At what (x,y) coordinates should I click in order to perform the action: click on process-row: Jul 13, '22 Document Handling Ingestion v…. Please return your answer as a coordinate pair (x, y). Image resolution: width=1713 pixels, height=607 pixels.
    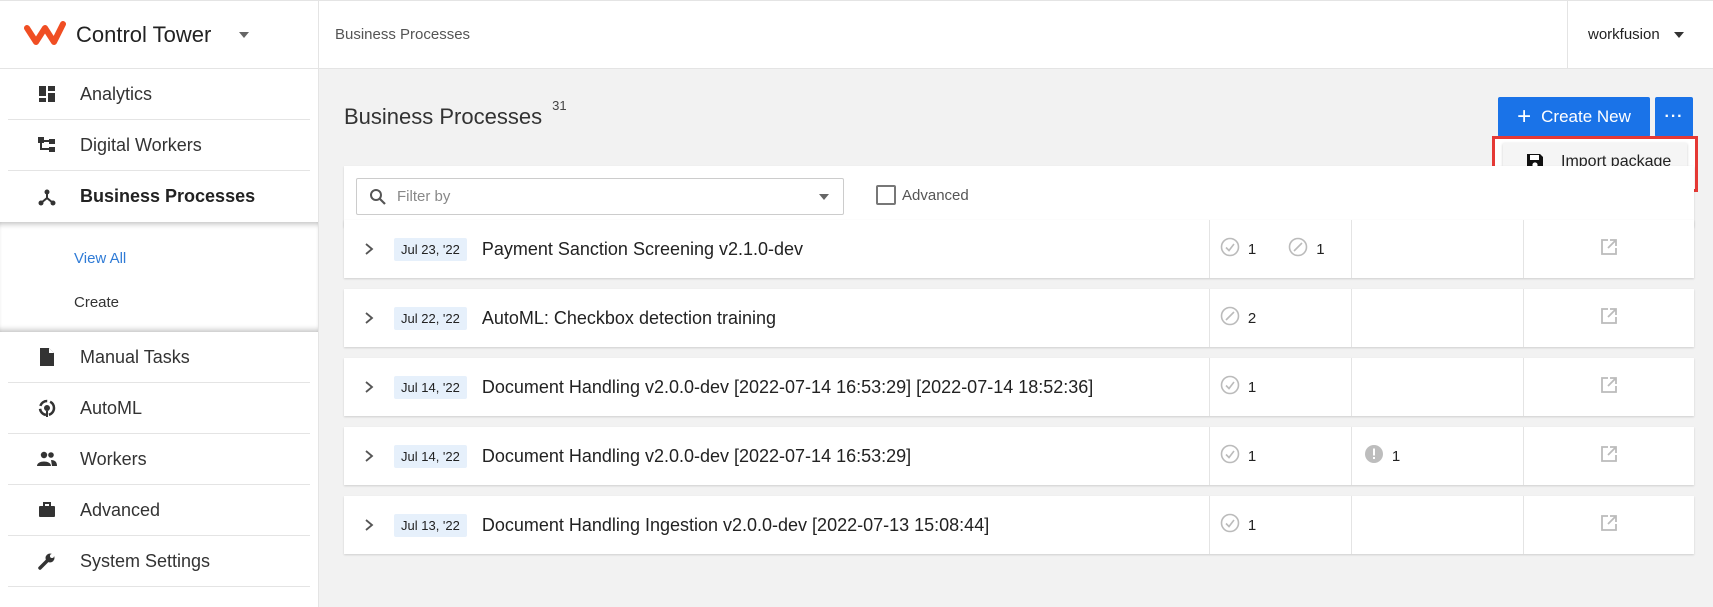
    Looking at the image, I should click on (1019, 525).